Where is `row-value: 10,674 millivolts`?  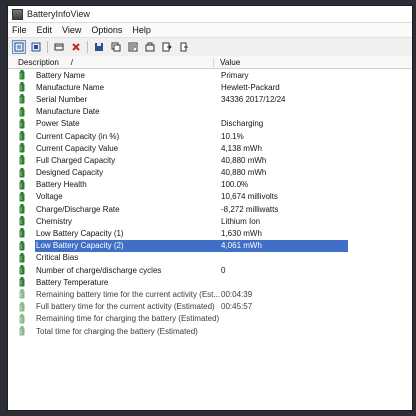 row-value: 10,674 millivolts is located at coordinates (249, 197).